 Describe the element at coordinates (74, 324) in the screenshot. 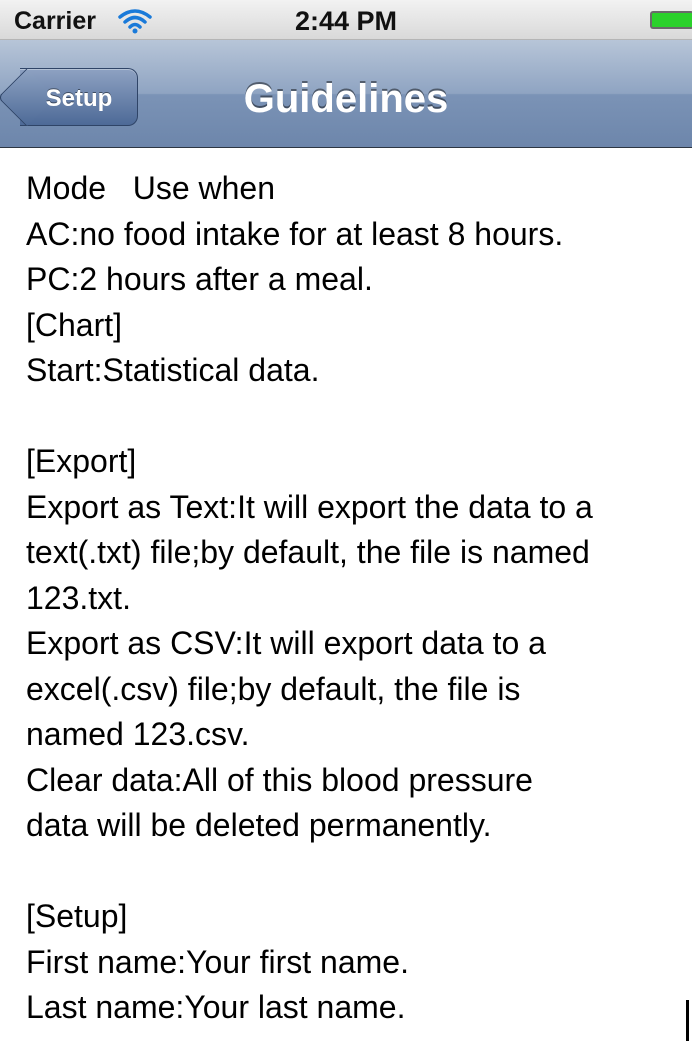

I see `guideline-line: [Chart]` at that location.